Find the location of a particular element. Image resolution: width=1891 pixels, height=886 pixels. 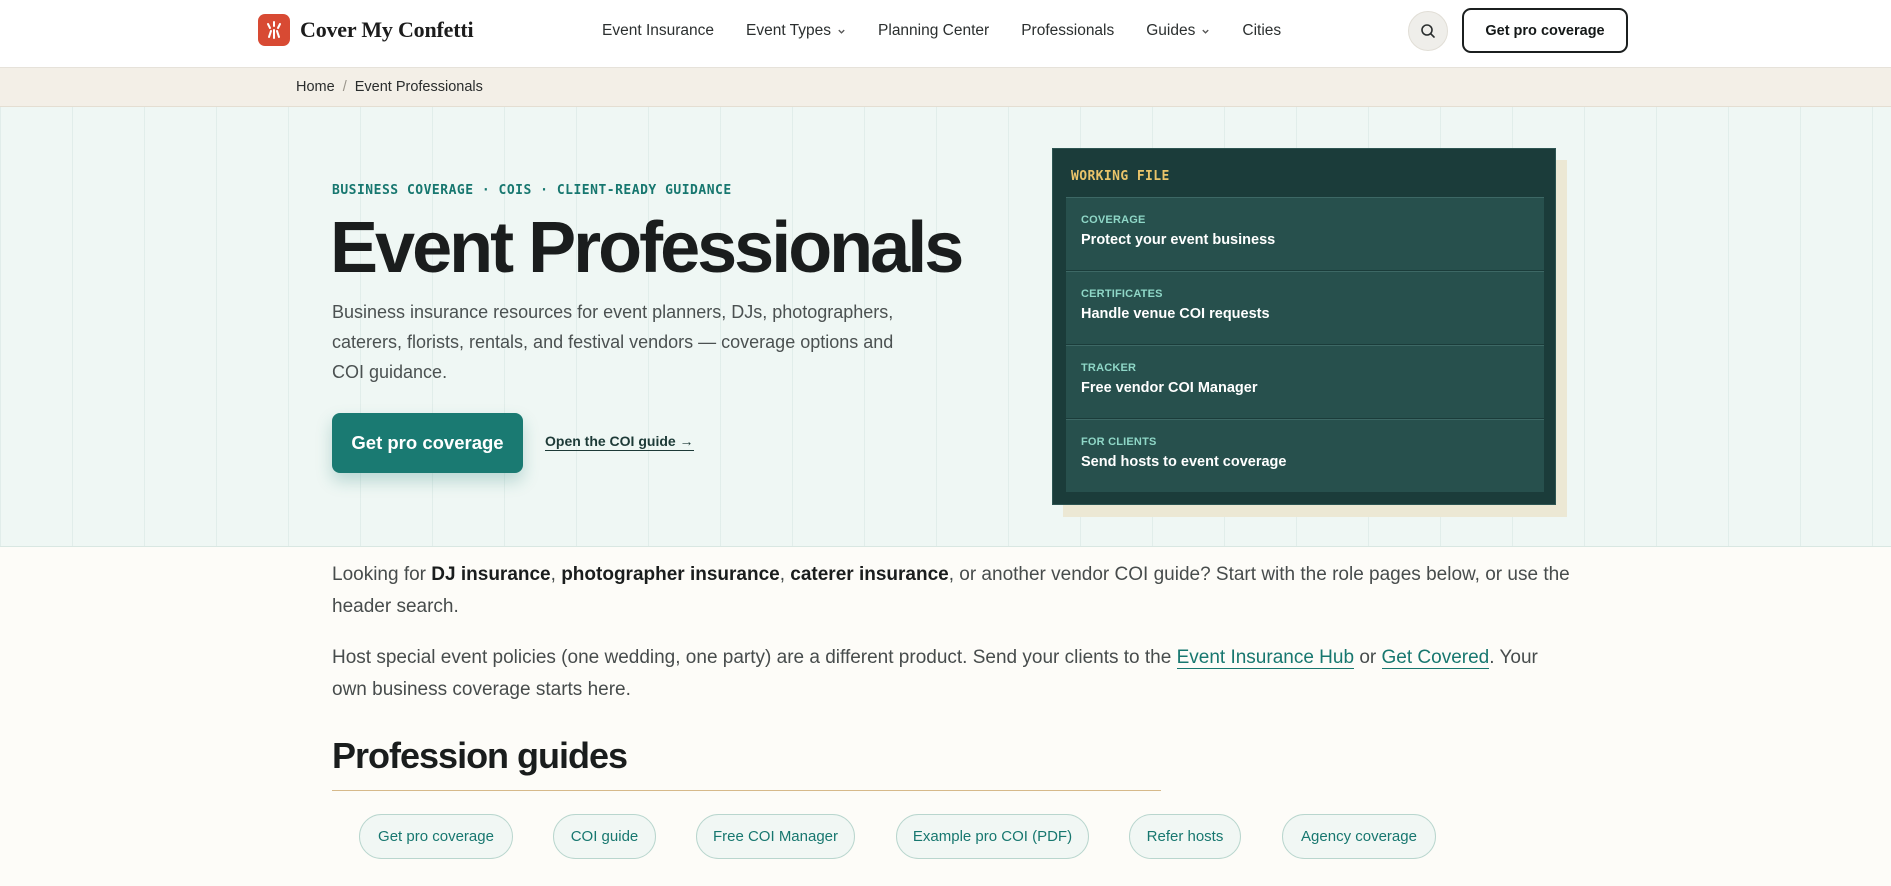

panel-row-title: Free vendor COI Manager is located at coordinates (1169, 388).